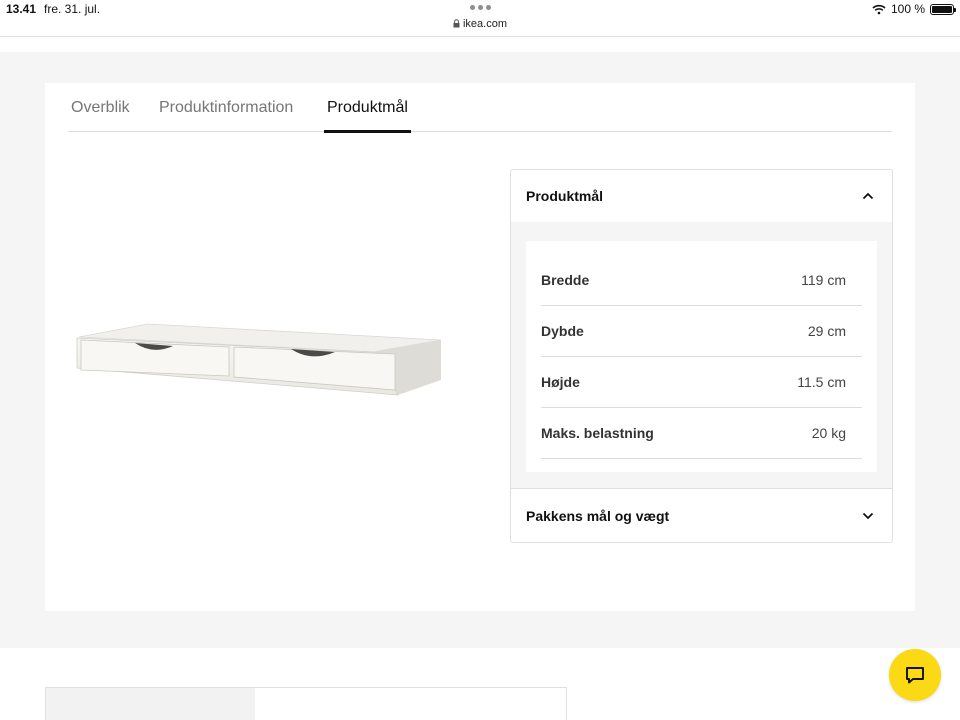  I want to click on active-tab-indicator, so click(367, 131).